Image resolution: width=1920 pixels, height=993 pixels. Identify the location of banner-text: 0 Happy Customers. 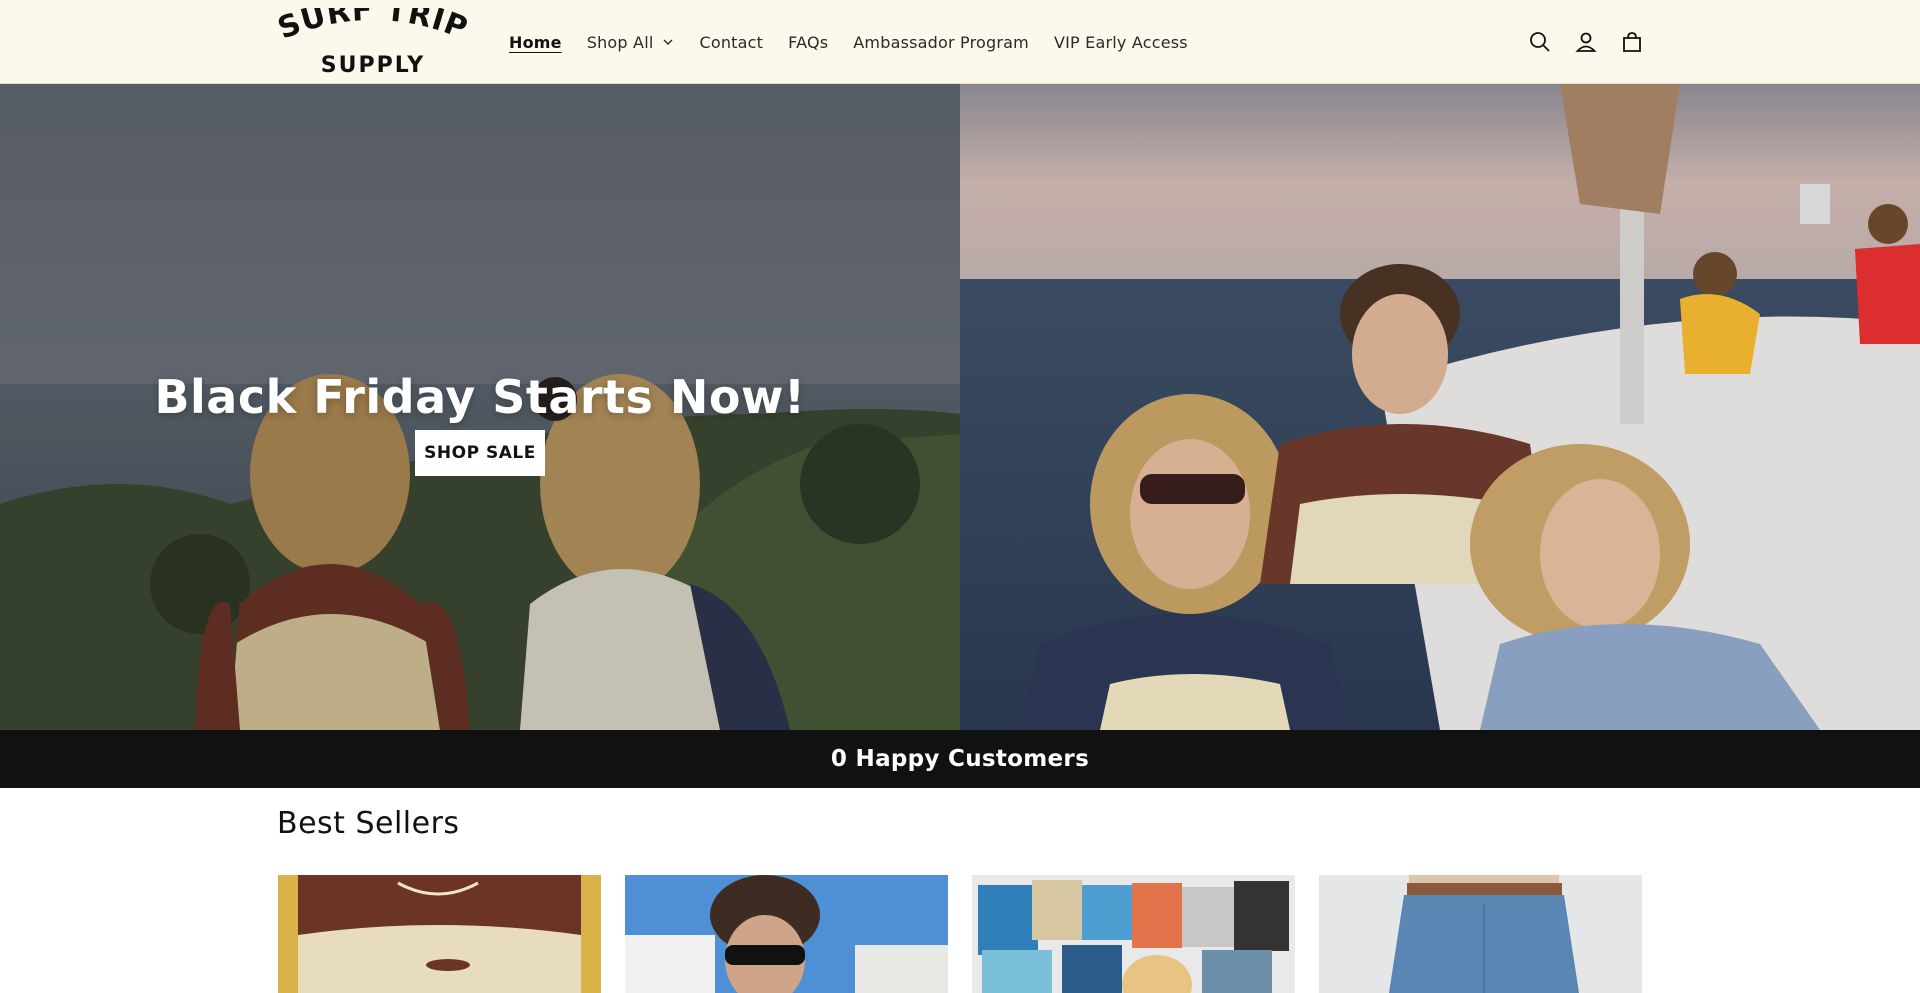
(960, 759).